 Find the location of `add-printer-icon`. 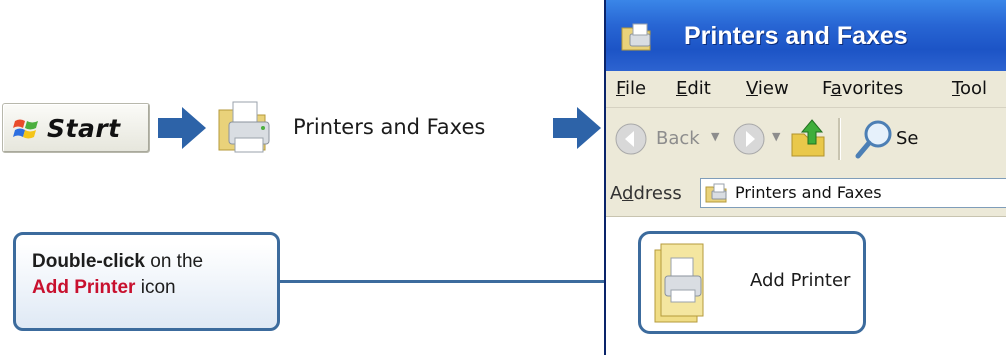

add-printer-icon is located at coordinates (679, 283).